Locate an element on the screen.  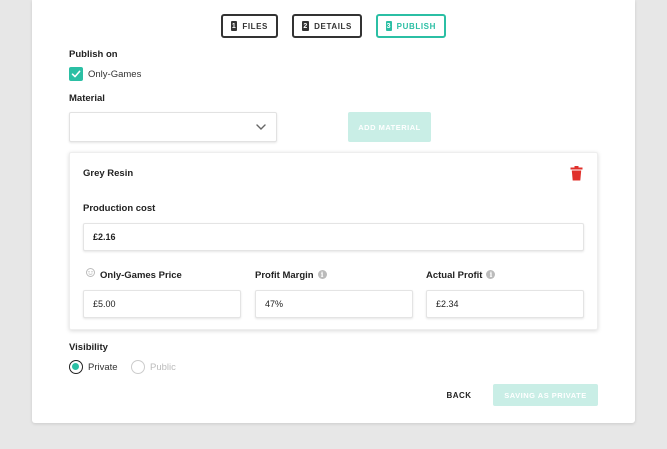
check-icon is located at coordinates (76, 74).